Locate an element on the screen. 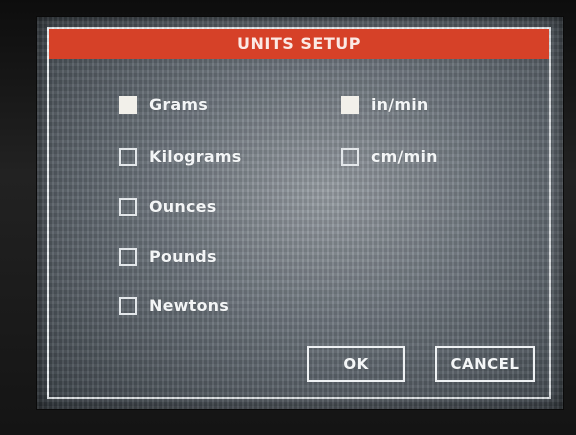 This screenshot has width=576, height=435. option-pounds: Pounds is located at coordinates (168, 256).